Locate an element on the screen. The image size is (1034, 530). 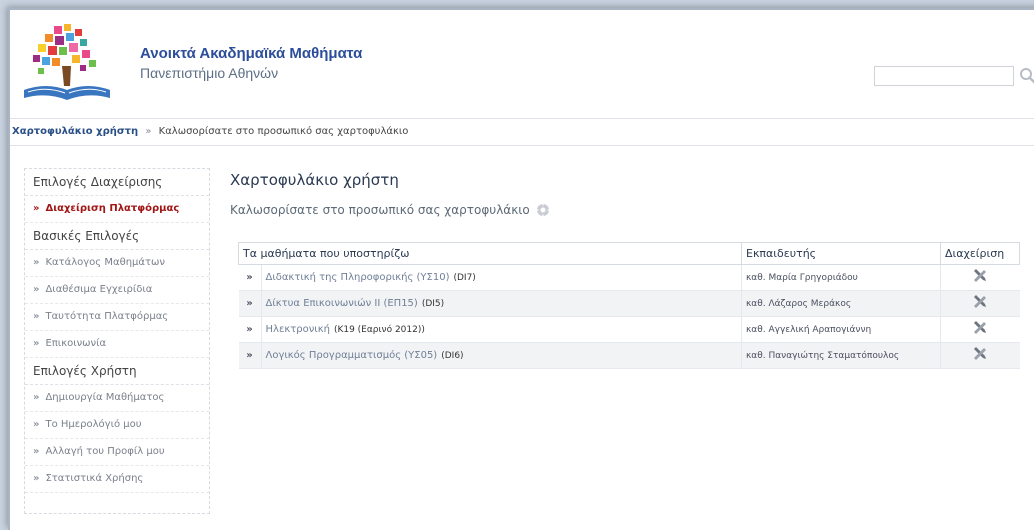
search-icon is located at coordinates (1026, 76).